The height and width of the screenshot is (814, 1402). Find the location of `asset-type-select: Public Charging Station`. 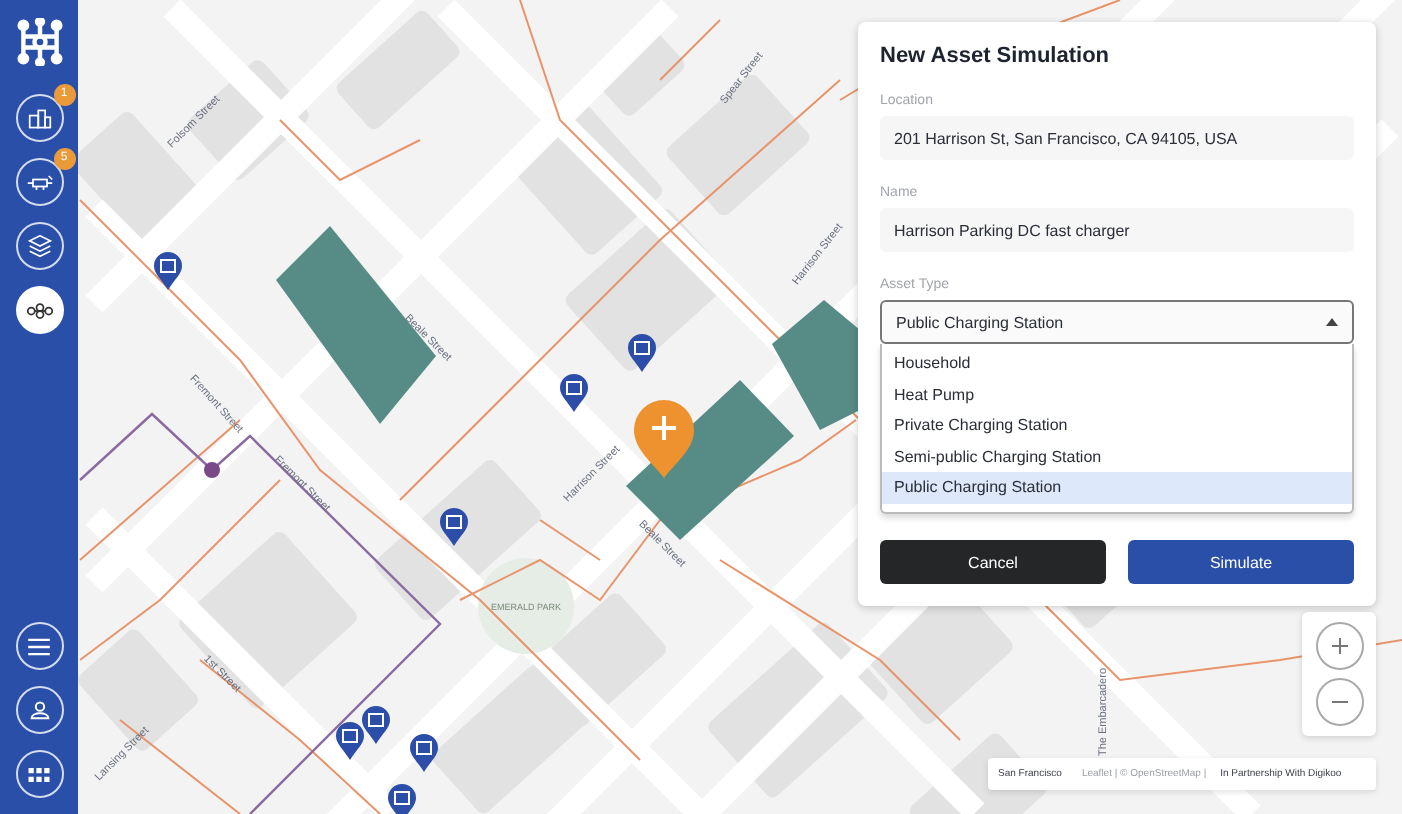

asset-type-select: Public Charging Station is located at coordinates (1117, 322).